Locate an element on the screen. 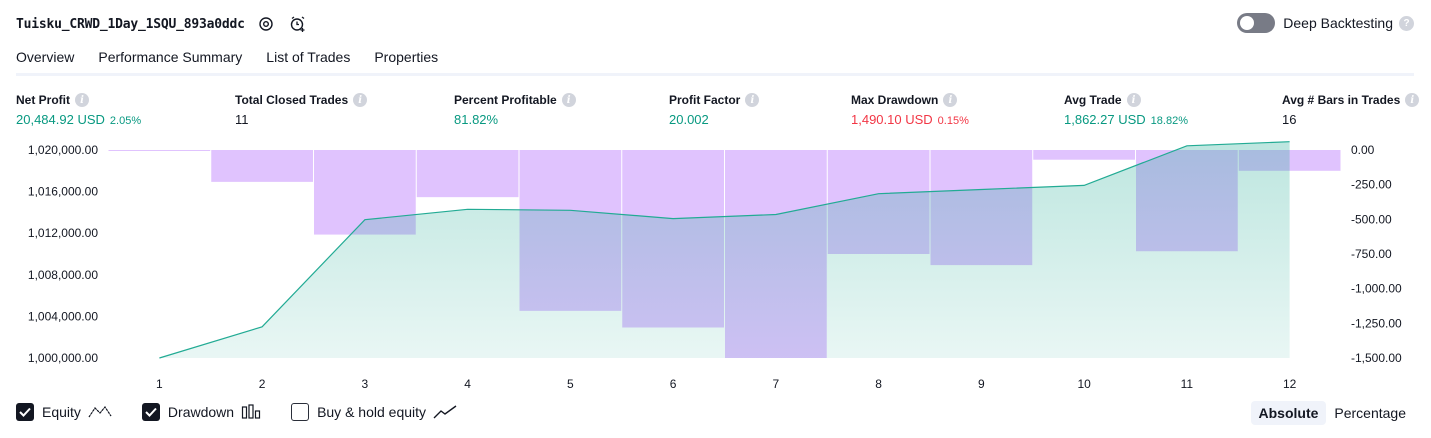 The image size is (1431, 438). tab-performance-summary: Performance Summary is located at coordinates (170, 62).